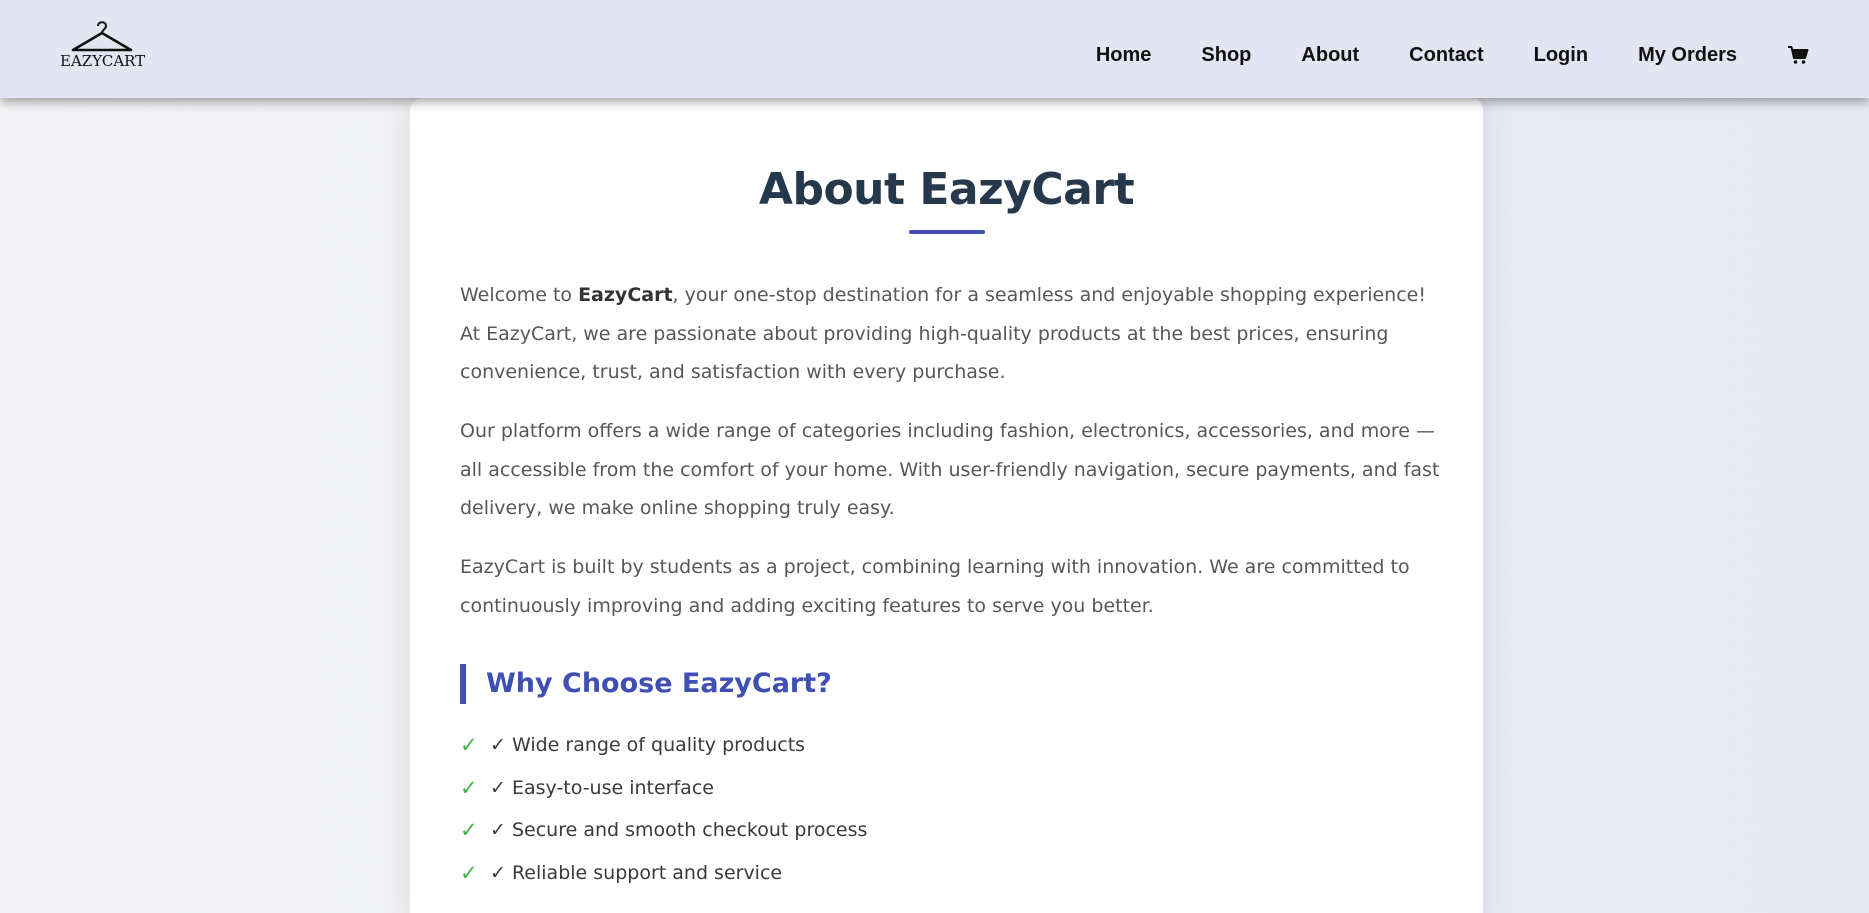 Image resolution: width=1869 pixels, height=913 pixels. I want to click on brand-logo-text: EAZYCART, so click(103, 61).